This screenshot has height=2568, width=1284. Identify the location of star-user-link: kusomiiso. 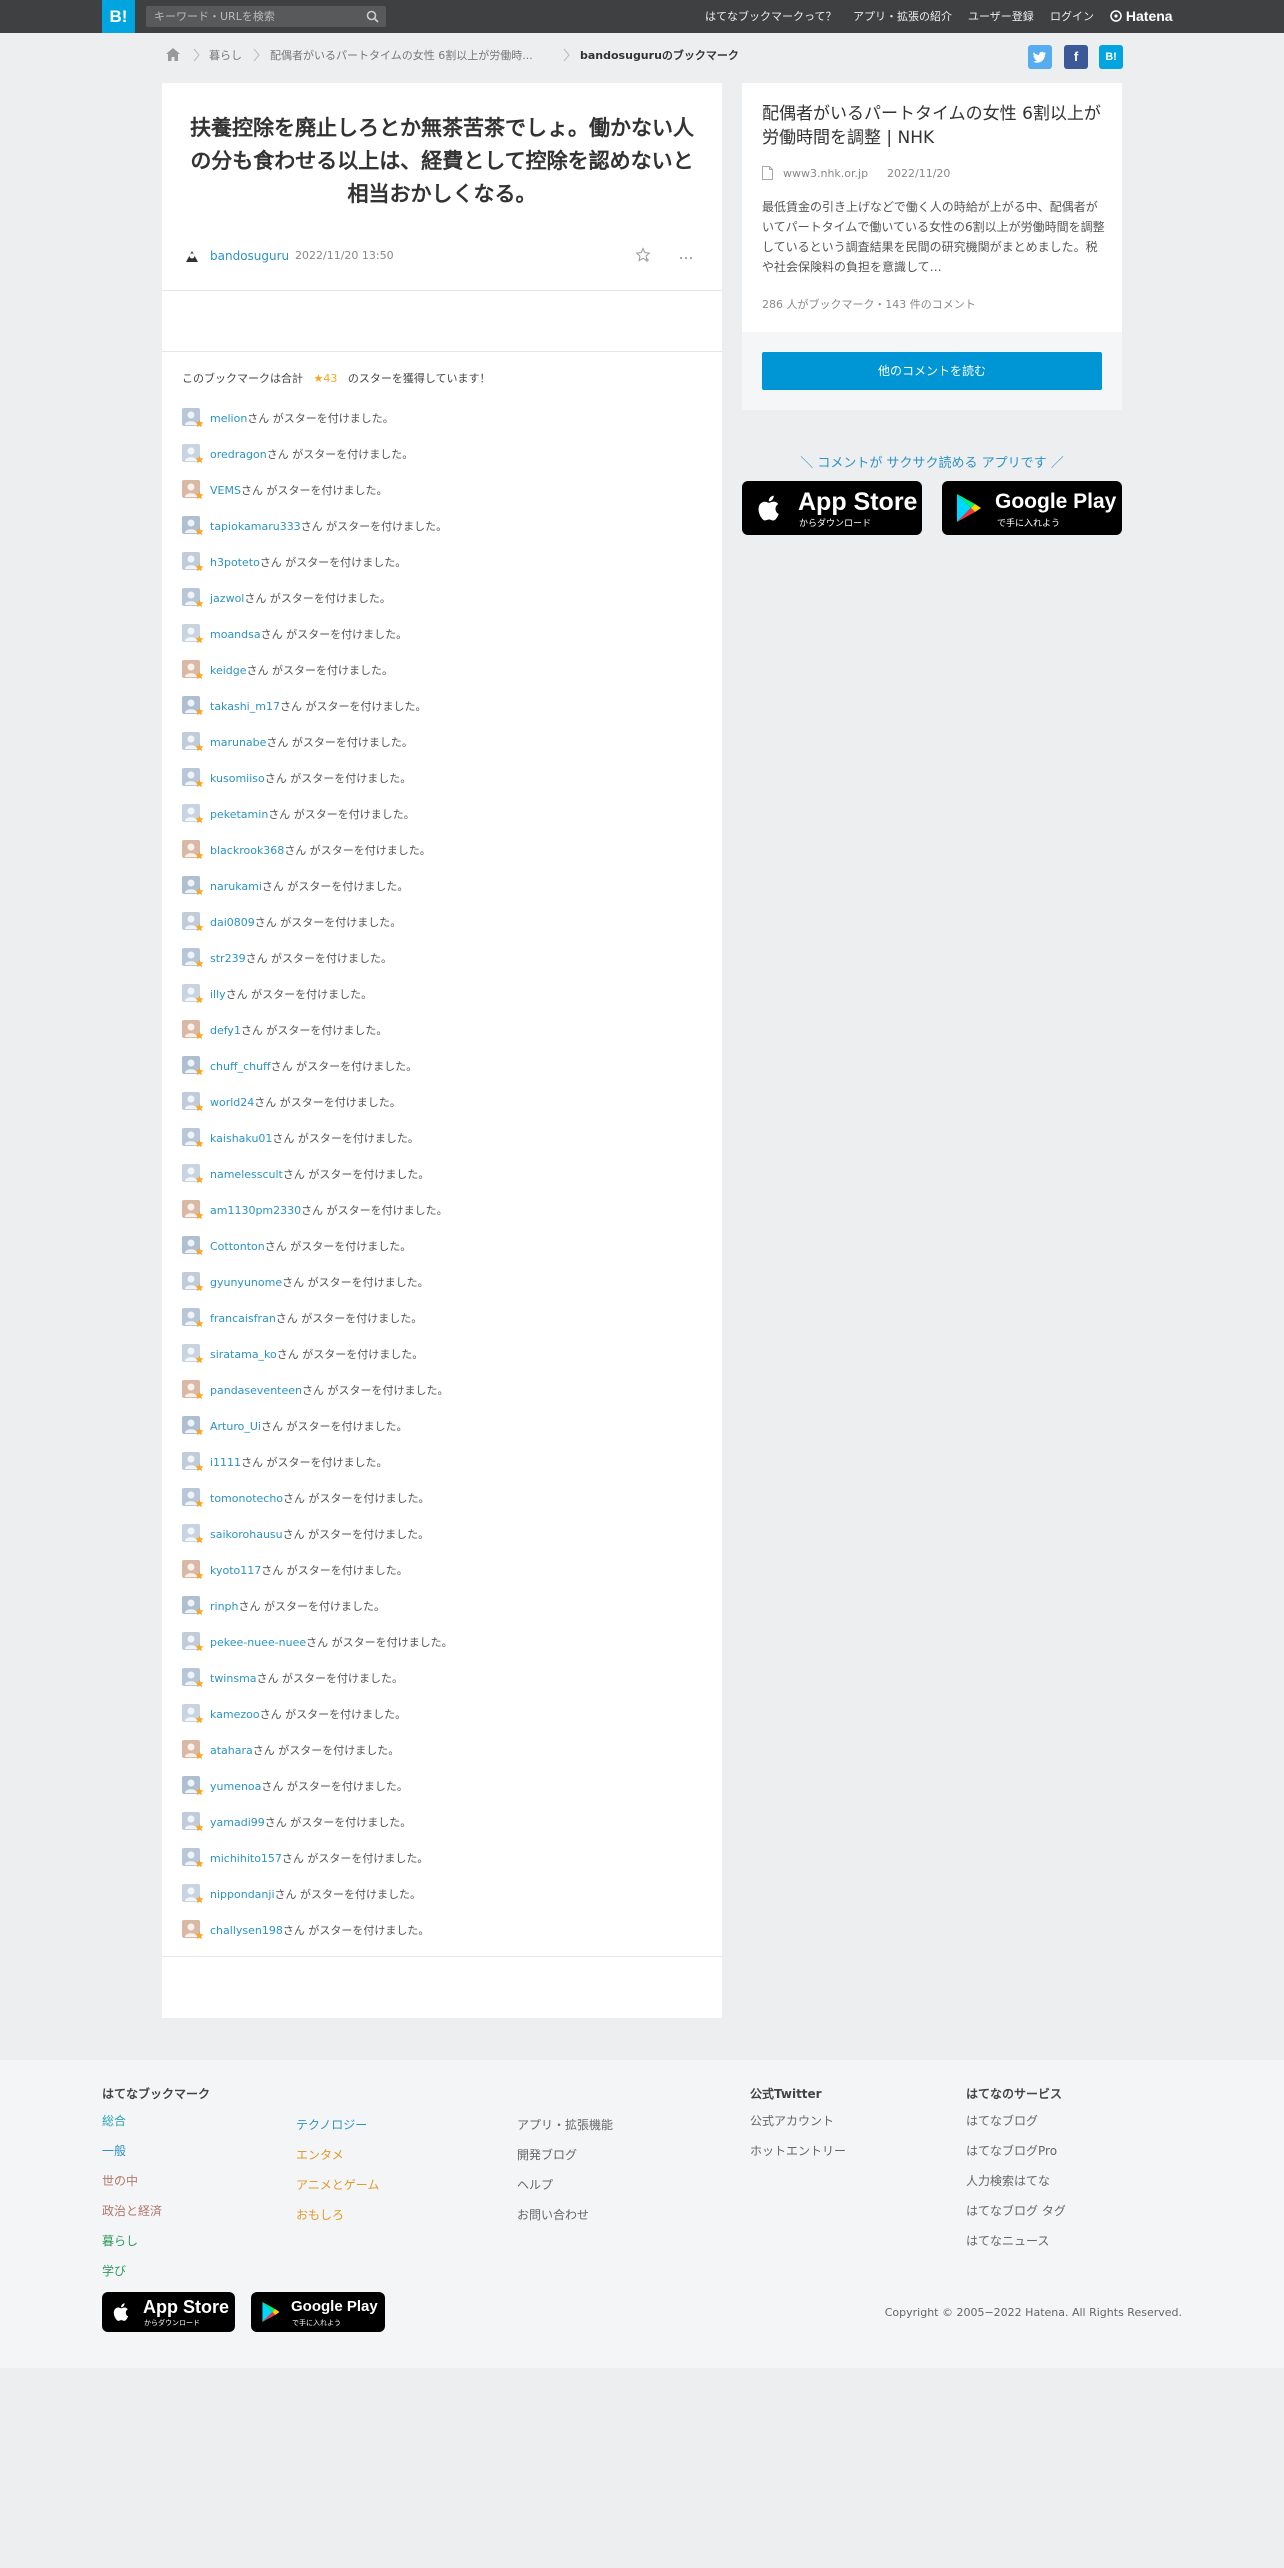
(237, 778).